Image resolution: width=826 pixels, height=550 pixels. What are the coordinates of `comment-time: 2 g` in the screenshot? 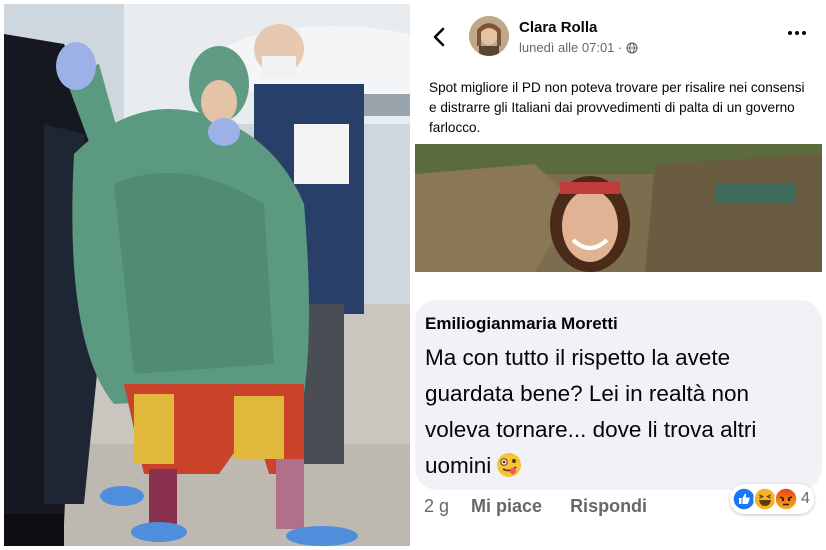 It's located at (437, 505).